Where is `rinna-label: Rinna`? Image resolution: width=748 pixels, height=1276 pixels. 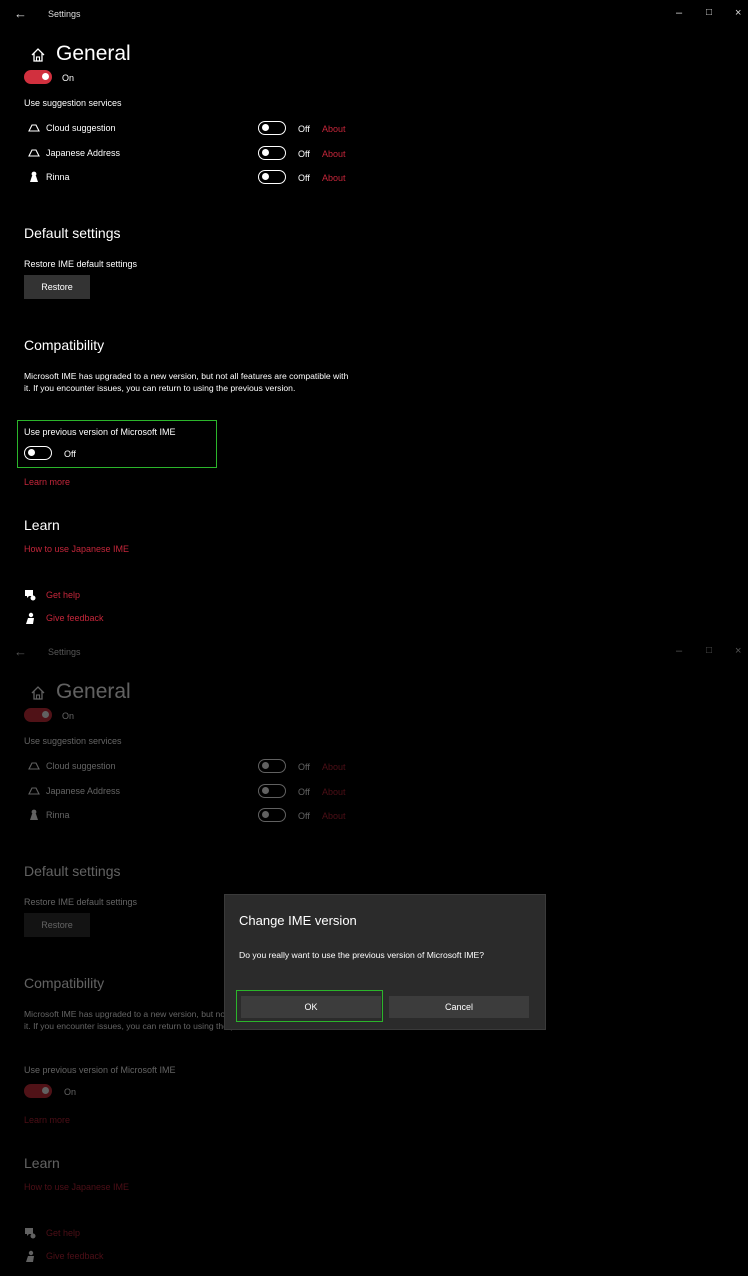
rinna-label: Rinna is located at coordinates (58, 177).